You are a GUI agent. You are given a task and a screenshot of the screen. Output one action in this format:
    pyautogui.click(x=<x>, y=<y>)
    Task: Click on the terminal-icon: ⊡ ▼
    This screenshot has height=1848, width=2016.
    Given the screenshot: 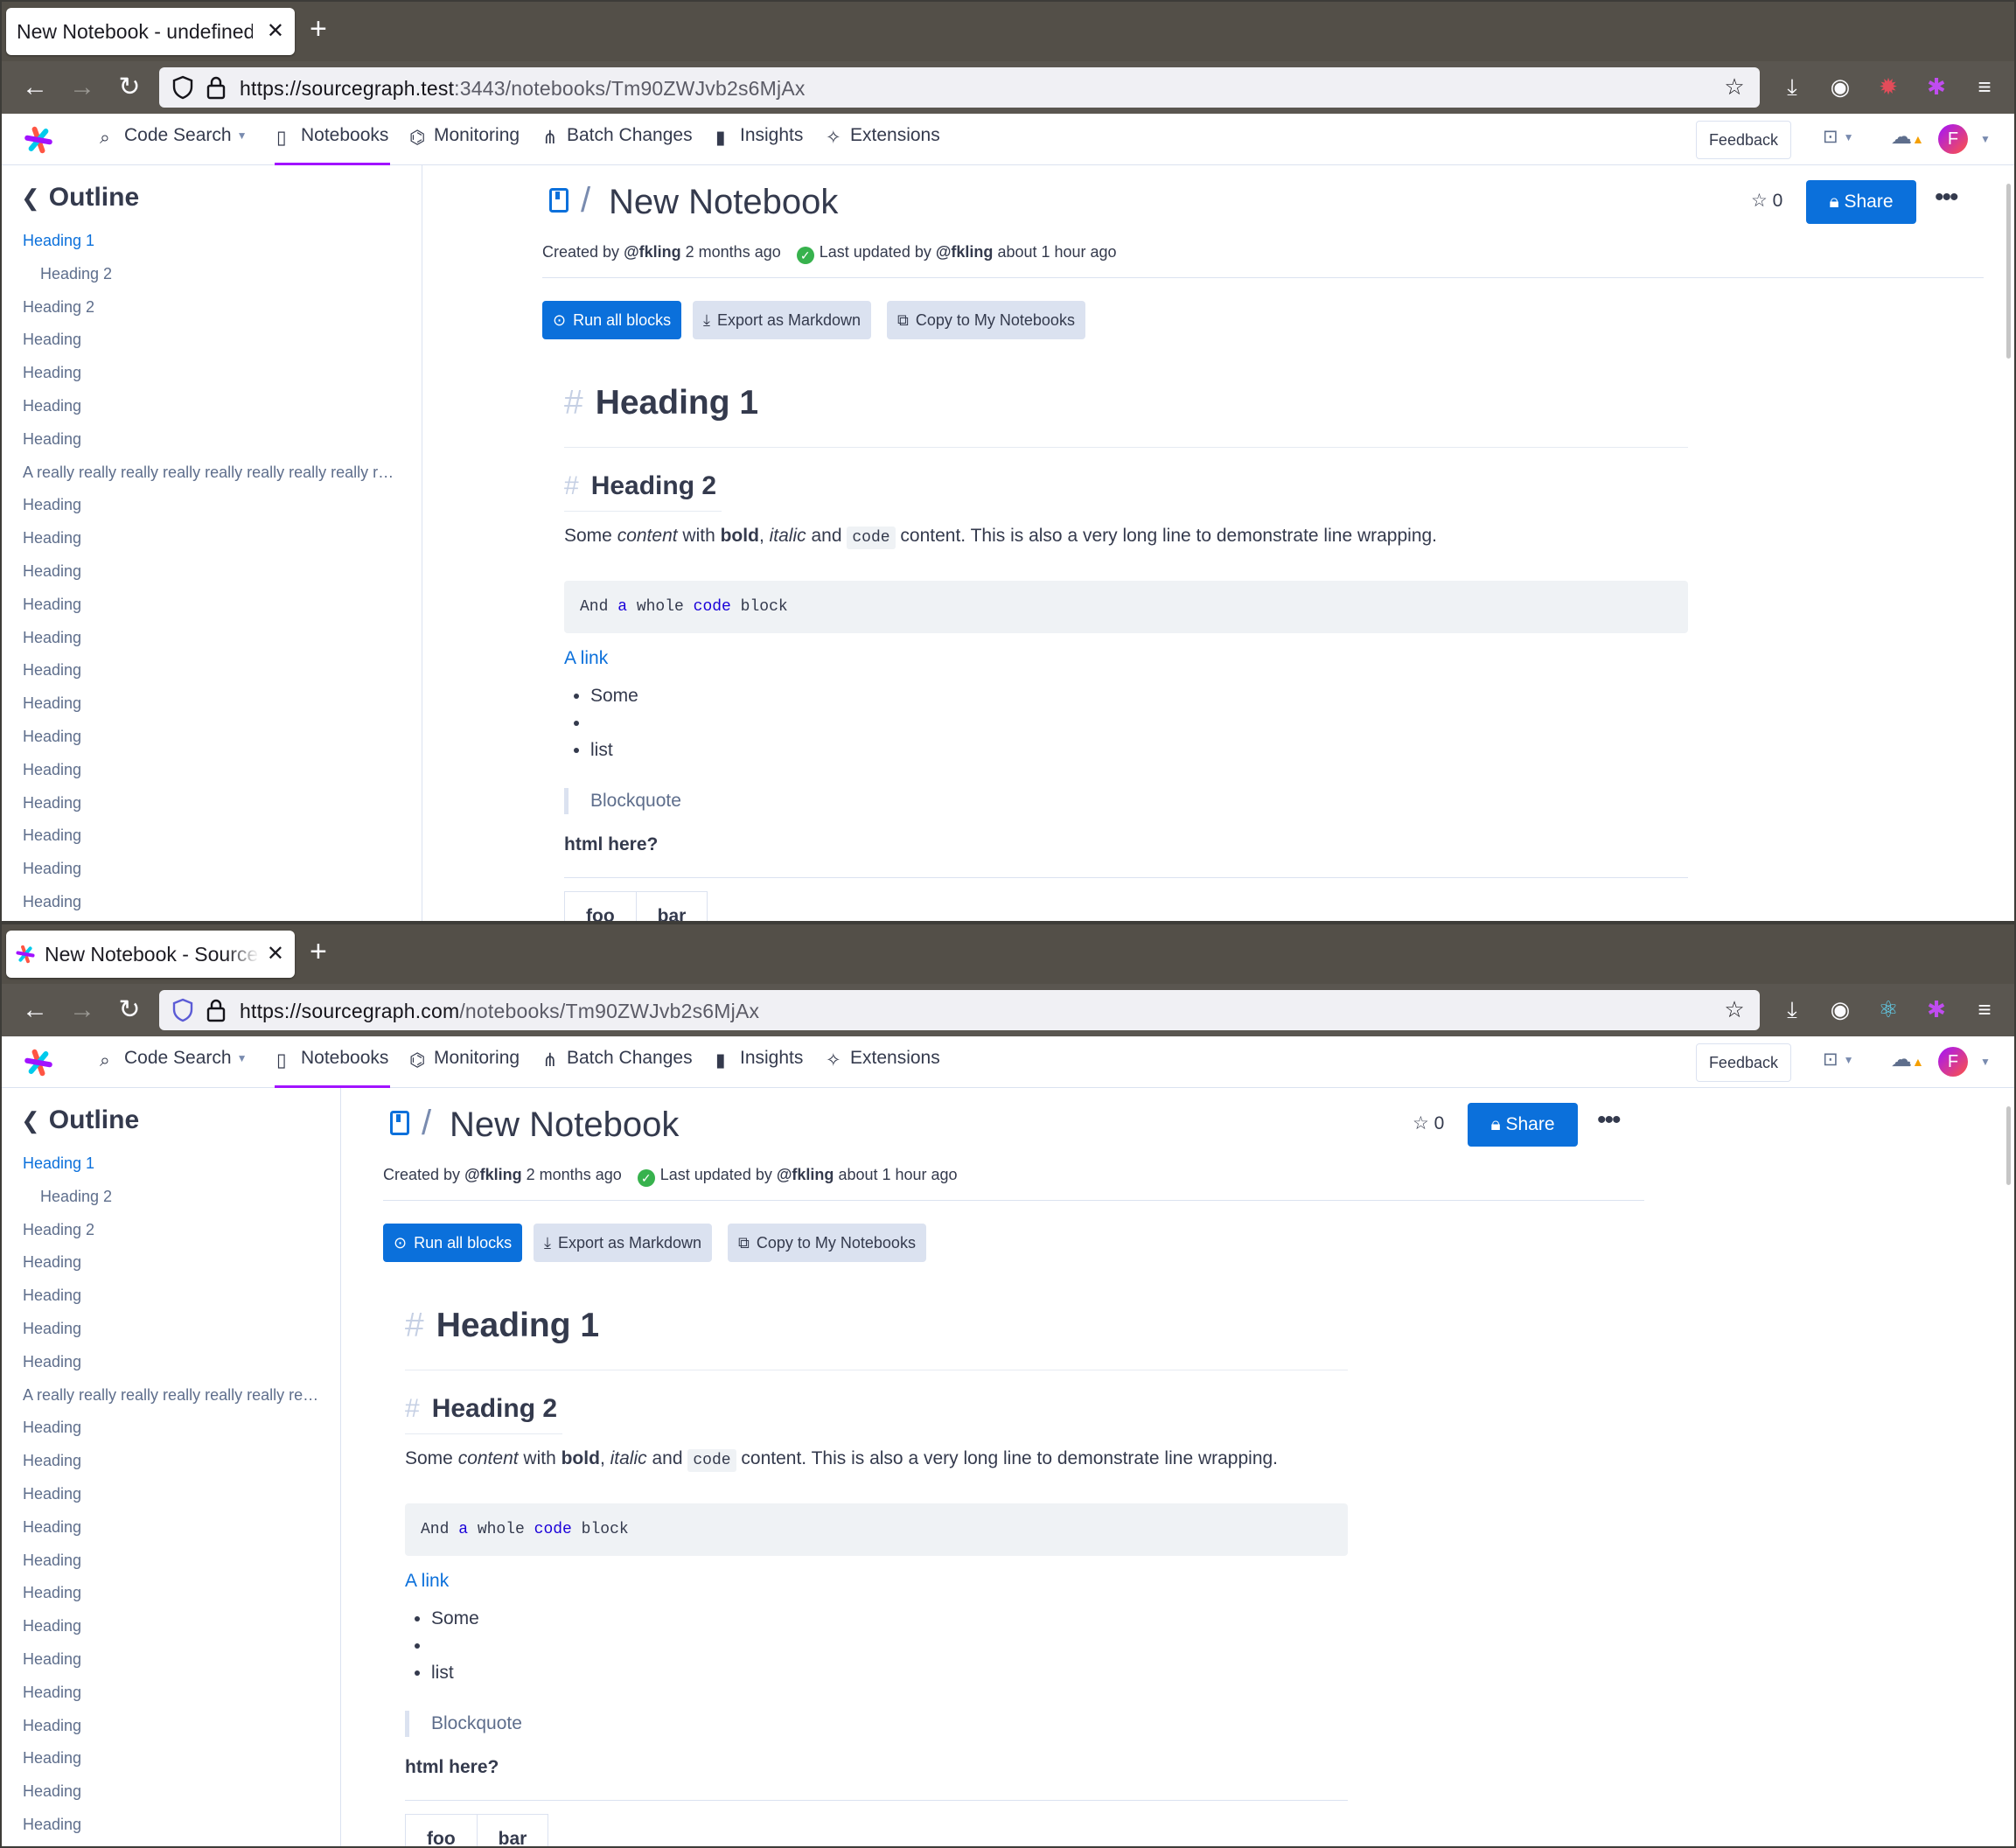 What is the action you would take?
    pyautogui.click(x=1838, y=141)
    